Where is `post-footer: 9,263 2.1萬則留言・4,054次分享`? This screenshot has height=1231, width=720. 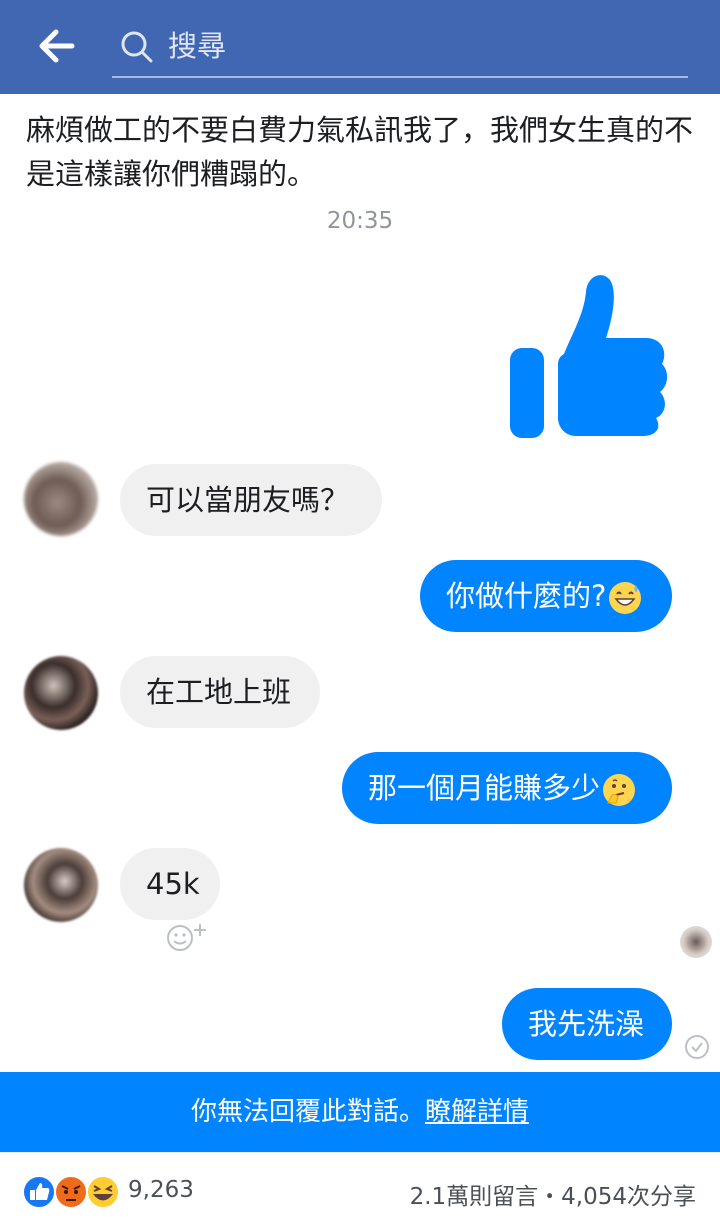 post-footer: 9,263 2.1萬則留言・4,054次分享 is located at coordinates (360, 1191).